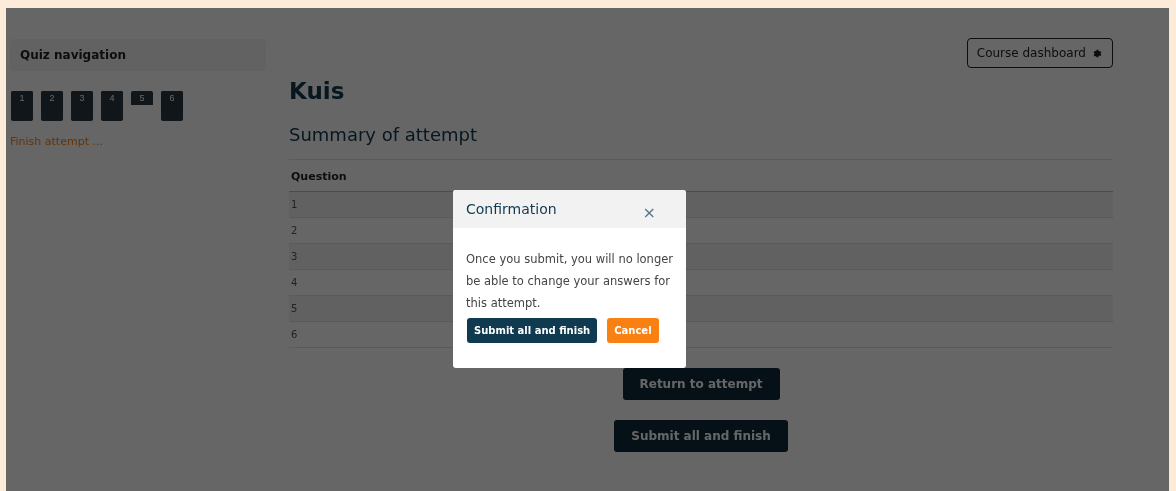 The height and width of the screenshot is (491, 1176). I want to click on question-nav-button: 4, so click(112, 106).